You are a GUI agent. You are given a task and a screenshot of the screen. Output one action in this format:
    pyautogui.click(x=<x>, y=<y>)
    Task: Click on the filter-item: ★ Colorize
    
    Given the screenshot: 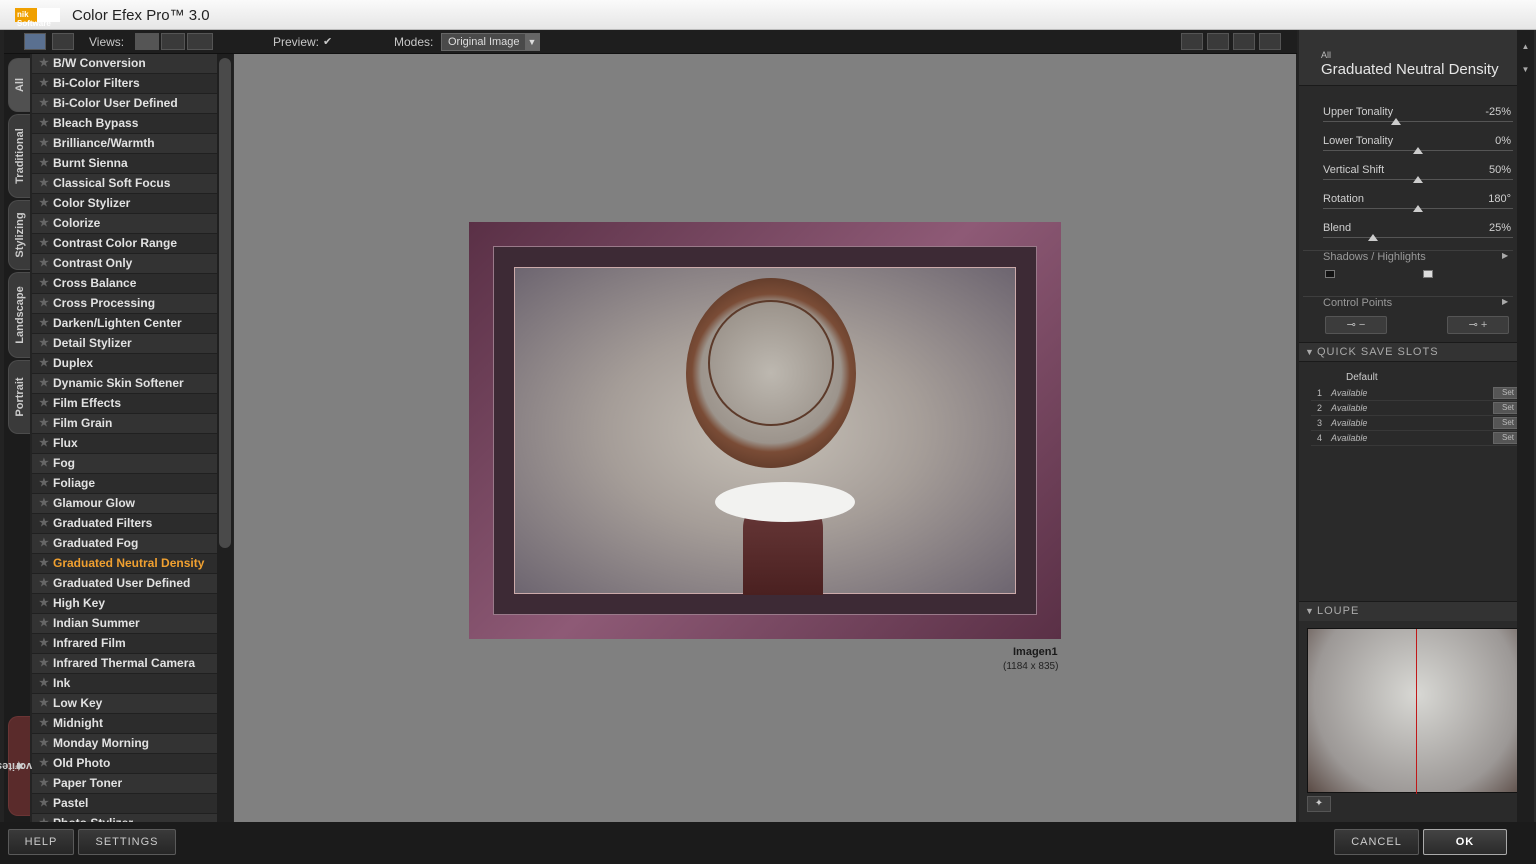 What is the action you would take?
    pyautogui.click(x=124, y=224)
    